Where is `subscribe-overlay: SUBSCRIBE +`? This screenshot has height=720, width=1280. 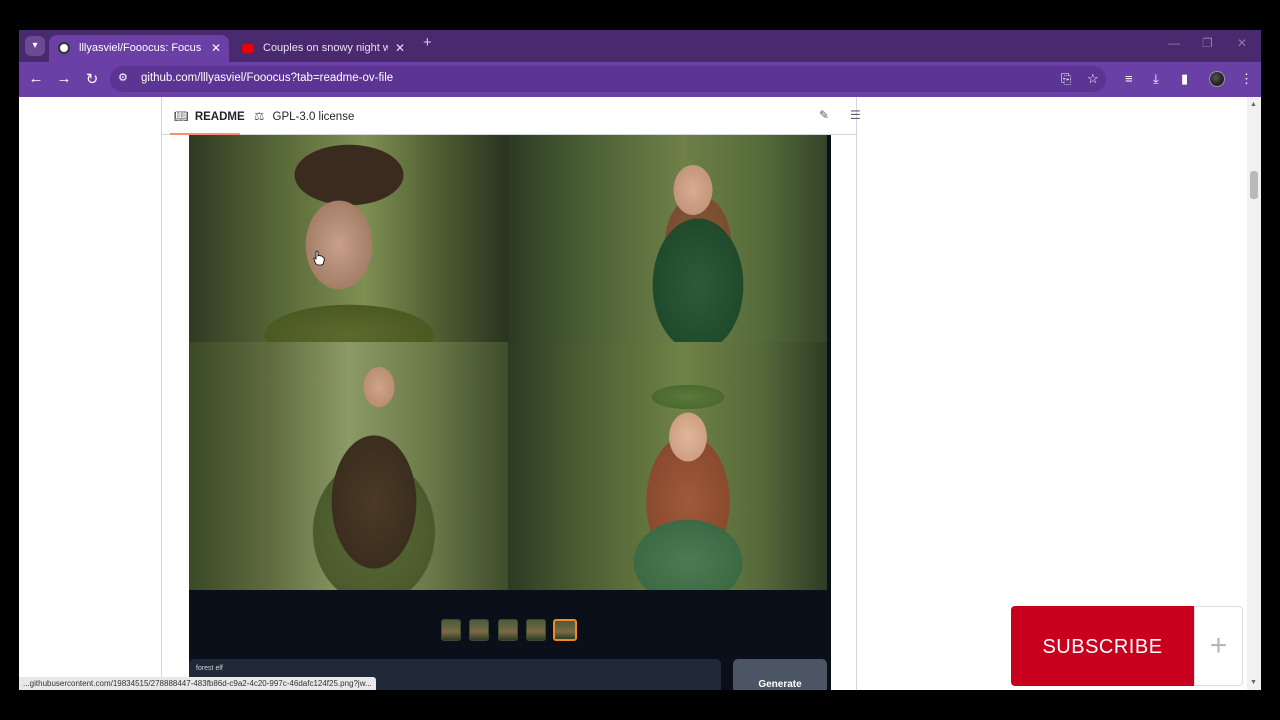 subscribe-overlay: SUBSCRIBE + is located at coordinates (1127, 646).